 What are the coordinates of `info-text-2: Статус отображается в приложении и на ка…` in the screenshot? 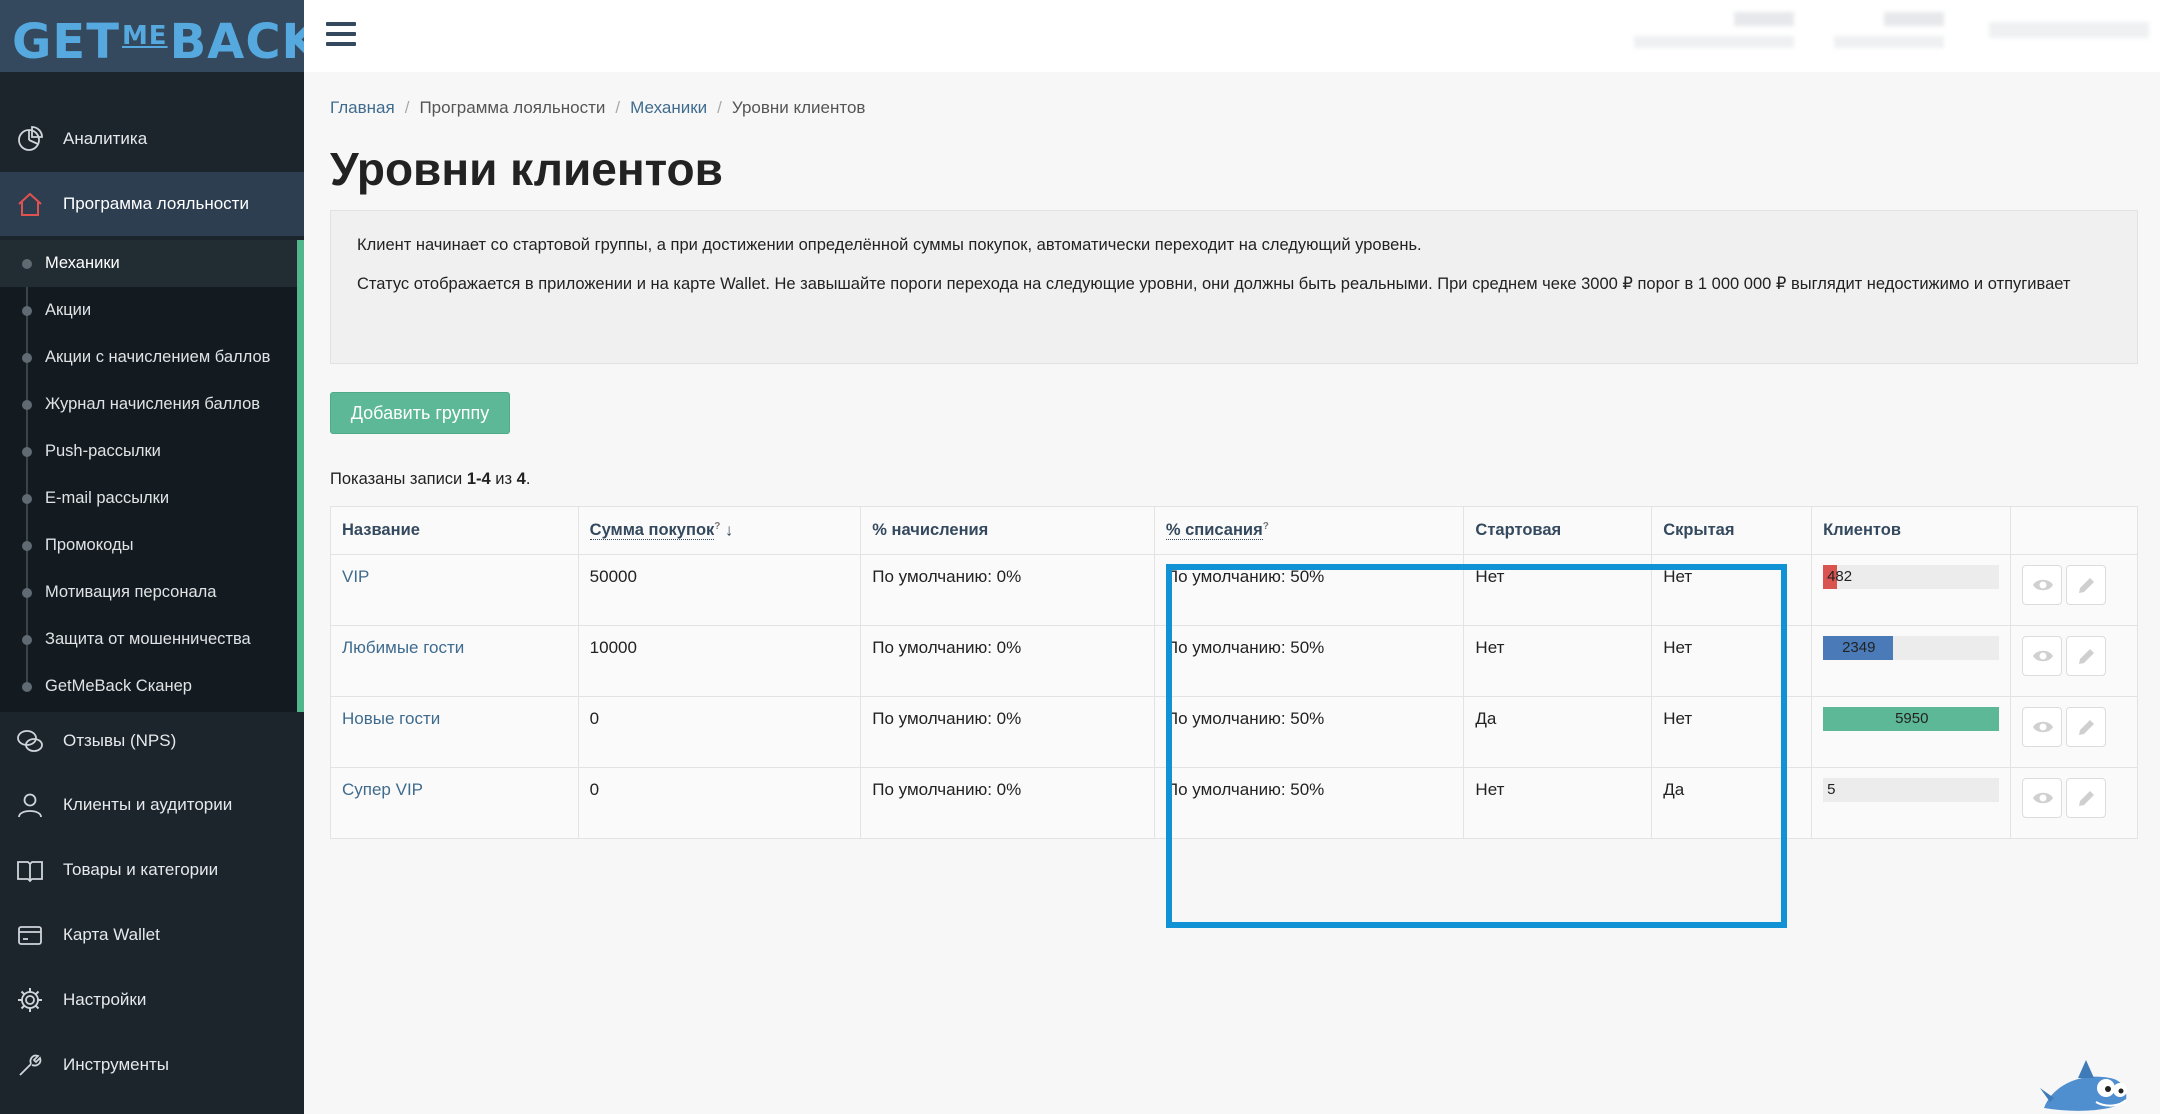 It's located at (1214, 284).